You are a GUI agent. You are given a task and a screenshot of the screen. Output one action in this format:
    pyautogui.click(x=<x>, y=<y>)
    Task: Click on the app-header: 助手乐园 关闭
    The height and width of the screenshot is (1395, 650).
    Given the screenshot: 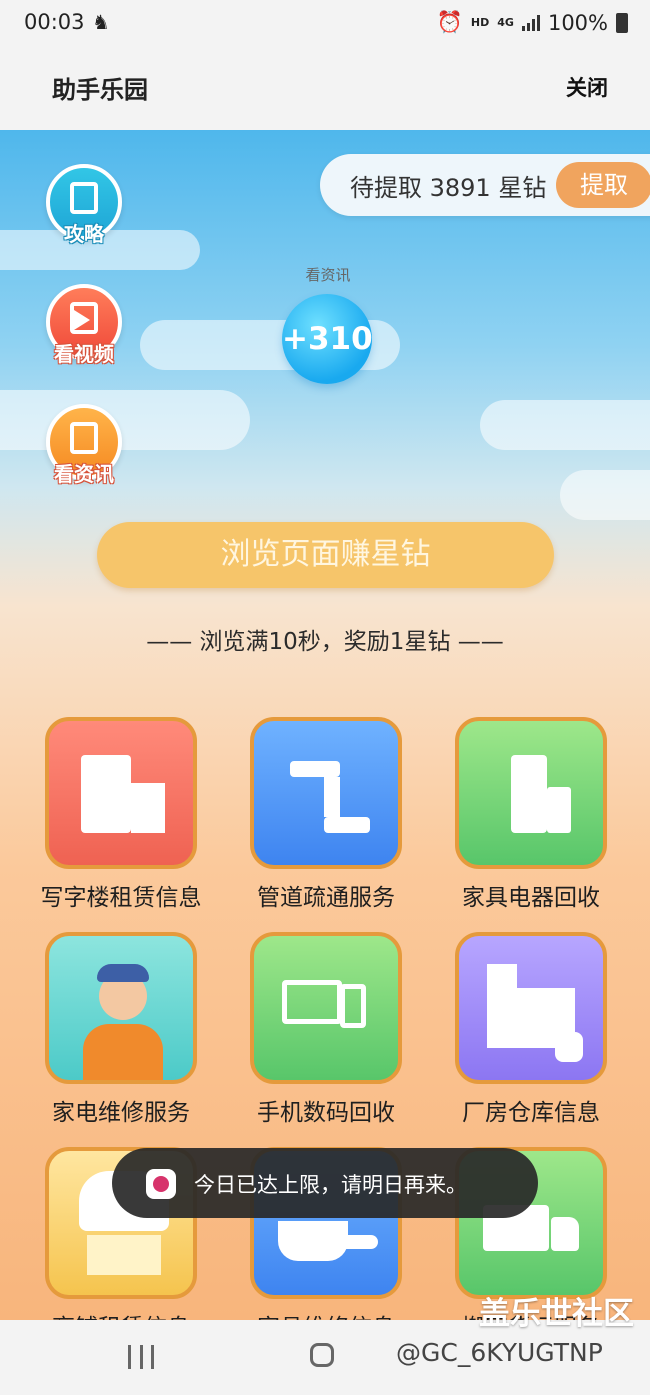 What is the action you would take?
    pyautogui.click(x=325, y=89)
    